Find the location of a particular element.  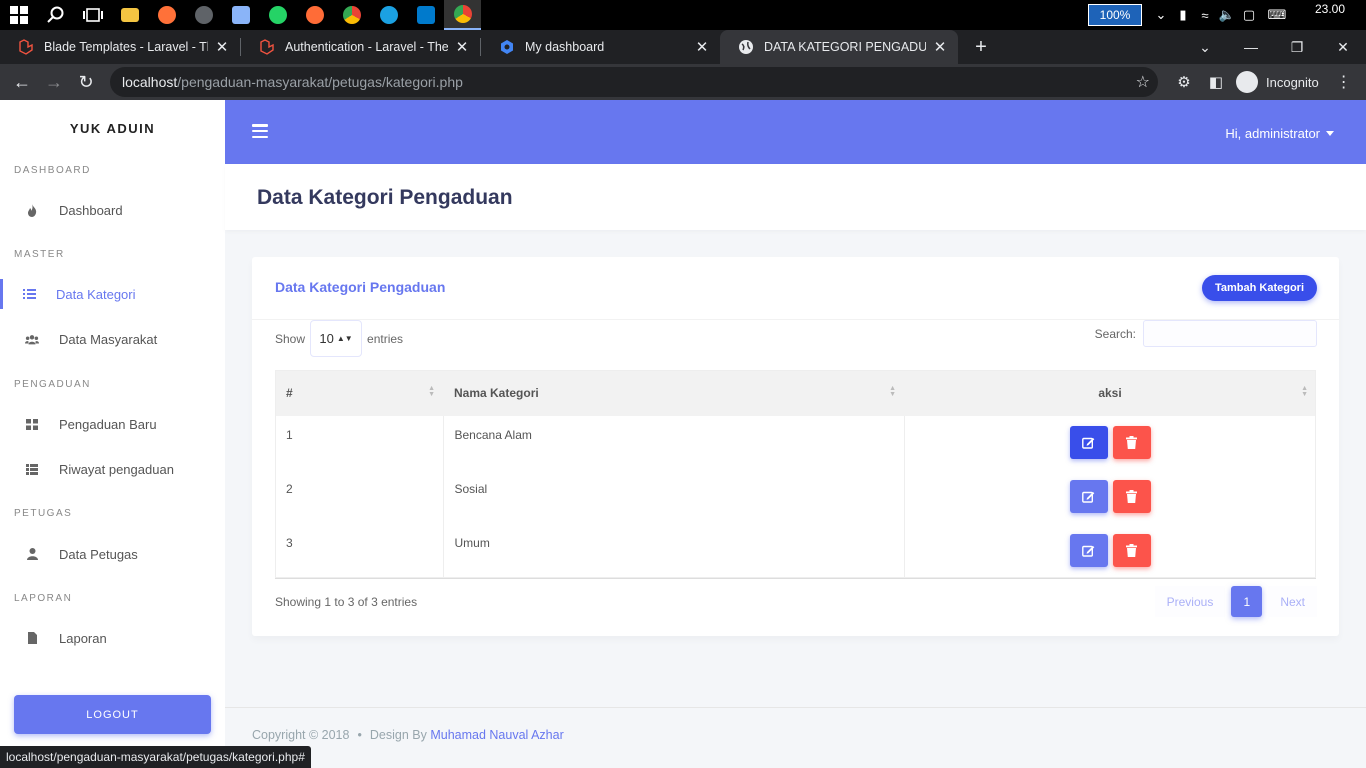

chevron-up-icon: ⌄ is located at coordinates (1161, 15).